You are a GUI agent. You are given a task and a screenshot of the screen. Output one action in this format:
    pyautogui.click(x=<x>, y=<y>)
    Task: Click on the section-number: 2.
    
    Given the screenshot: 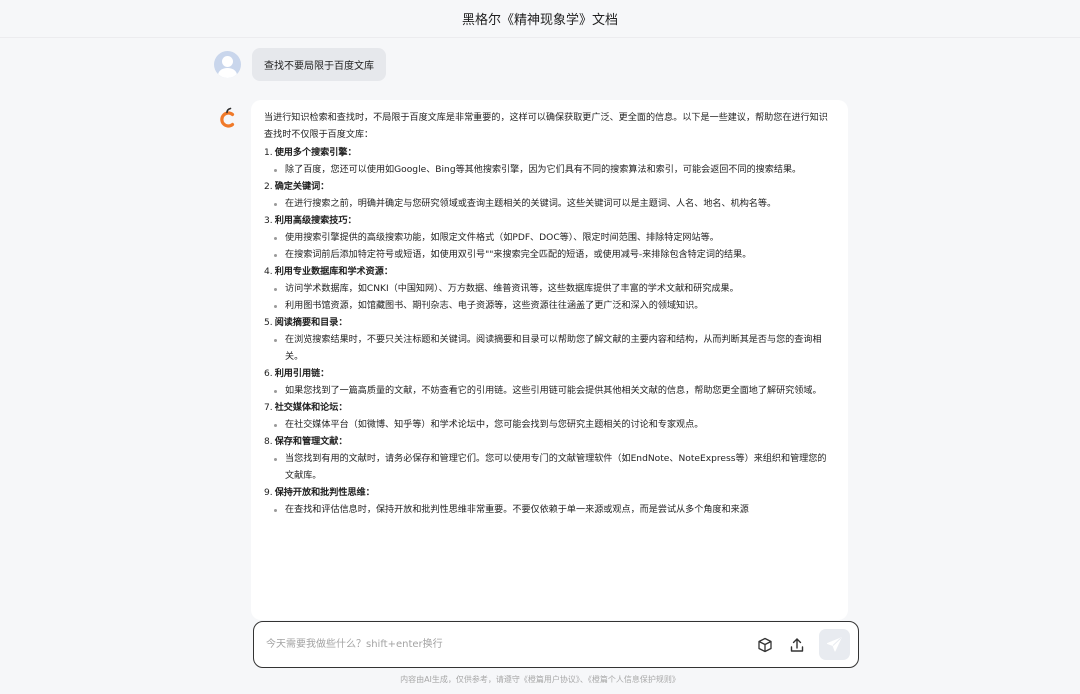 What is the action you would take?
    pyautogui.click(x=268, y=187)
    